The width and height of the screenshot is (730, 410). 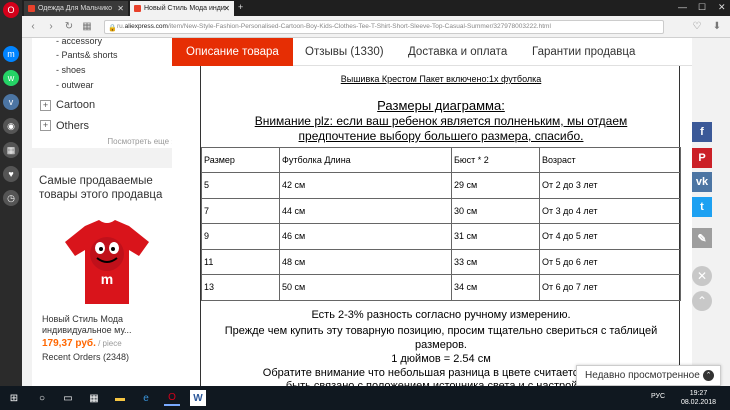 I want to click on table-cell: От 2 до 3 лет, so click(x=610, y=185).